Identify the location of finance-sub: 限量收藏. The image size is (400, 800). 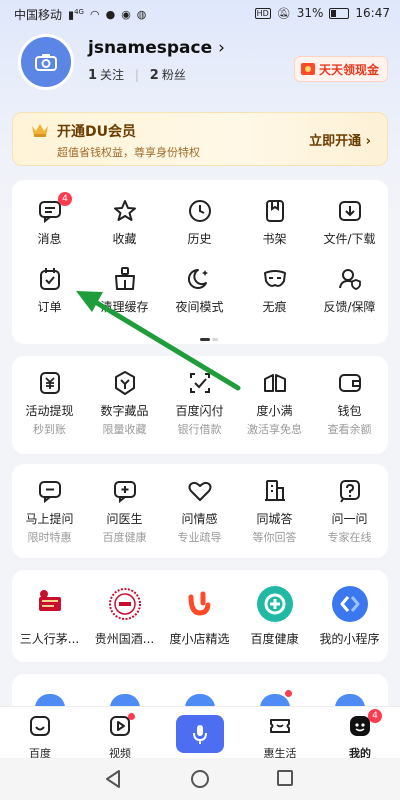
(124, 429).